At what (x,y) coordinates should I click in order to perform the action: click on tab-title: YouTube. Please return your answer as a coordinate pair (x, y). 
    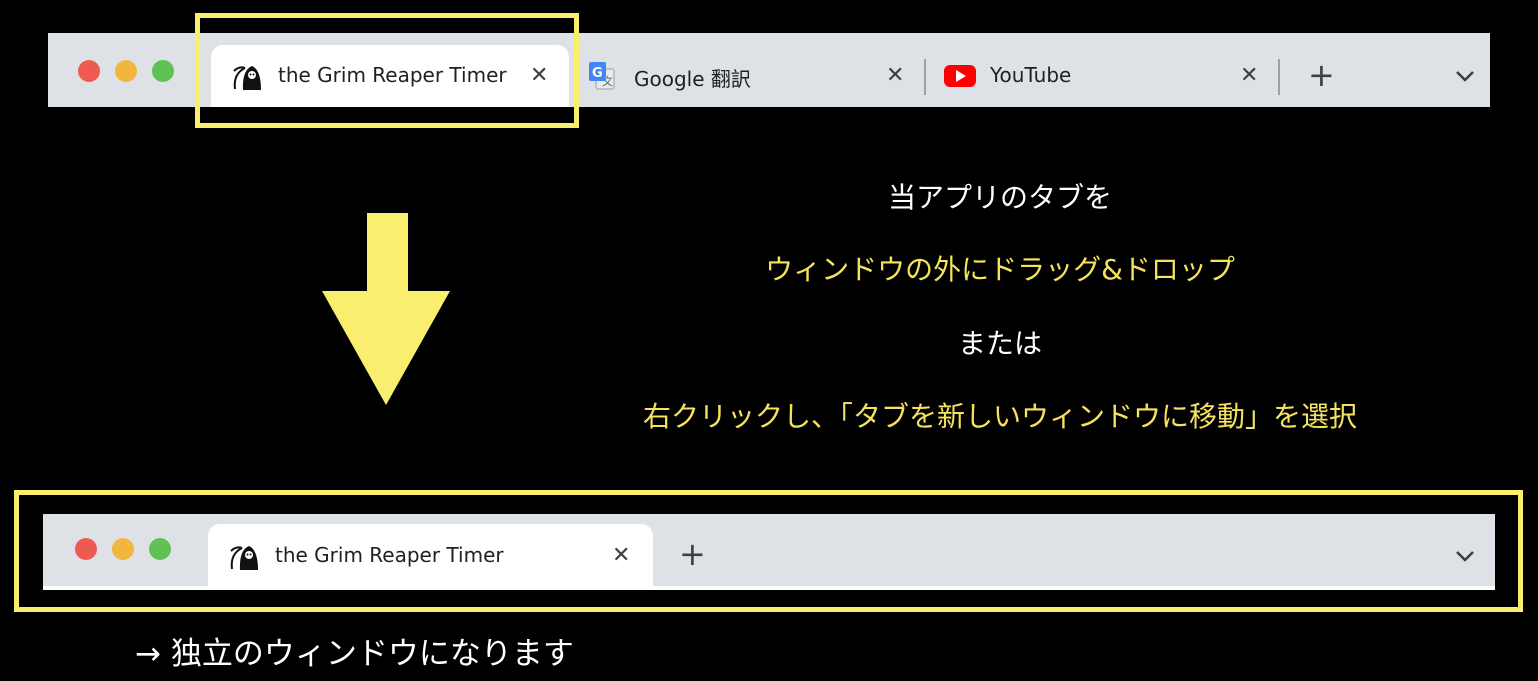
    Looking at the image, I should click on (1031, 75).